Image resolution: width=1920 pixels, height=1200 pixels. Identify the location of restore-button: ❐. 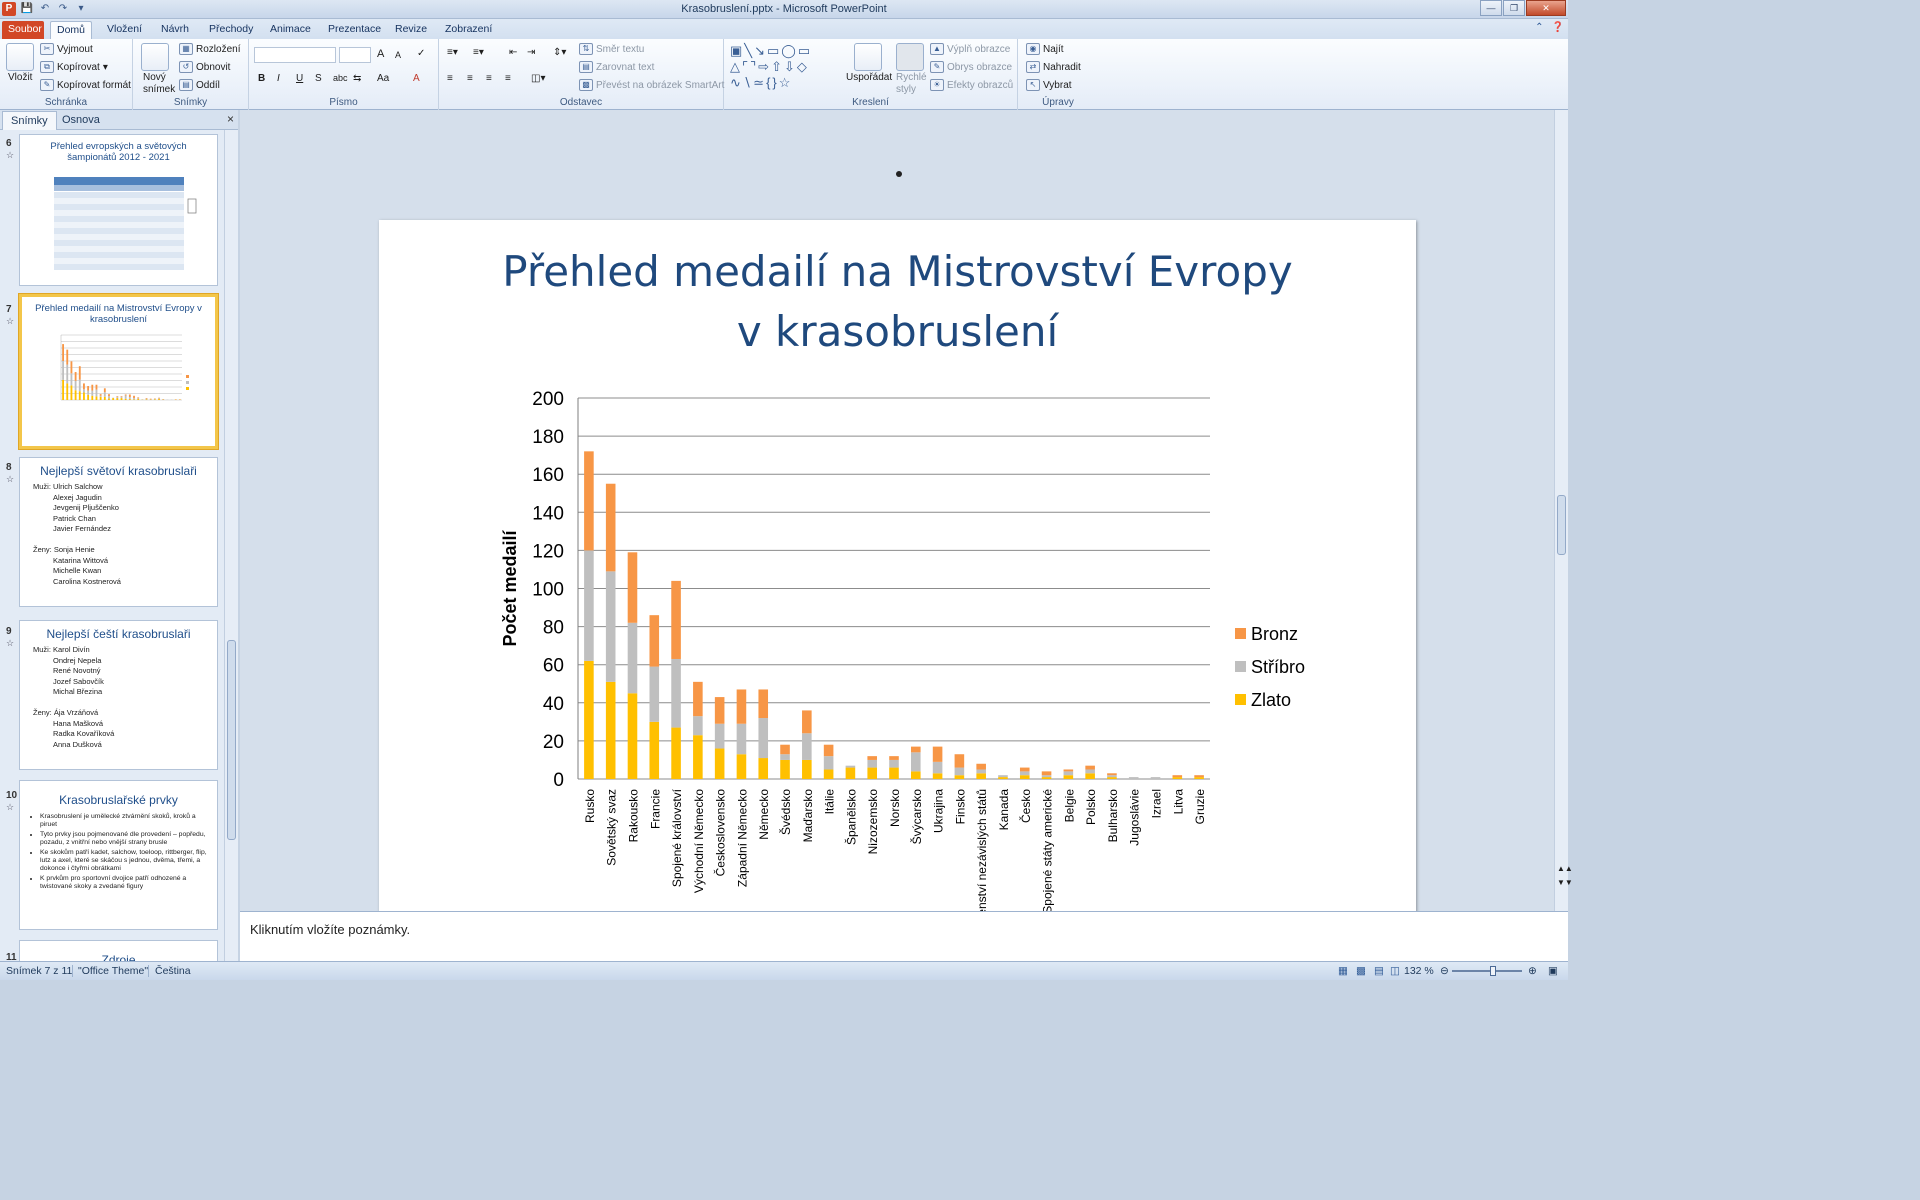
(1514, 8).